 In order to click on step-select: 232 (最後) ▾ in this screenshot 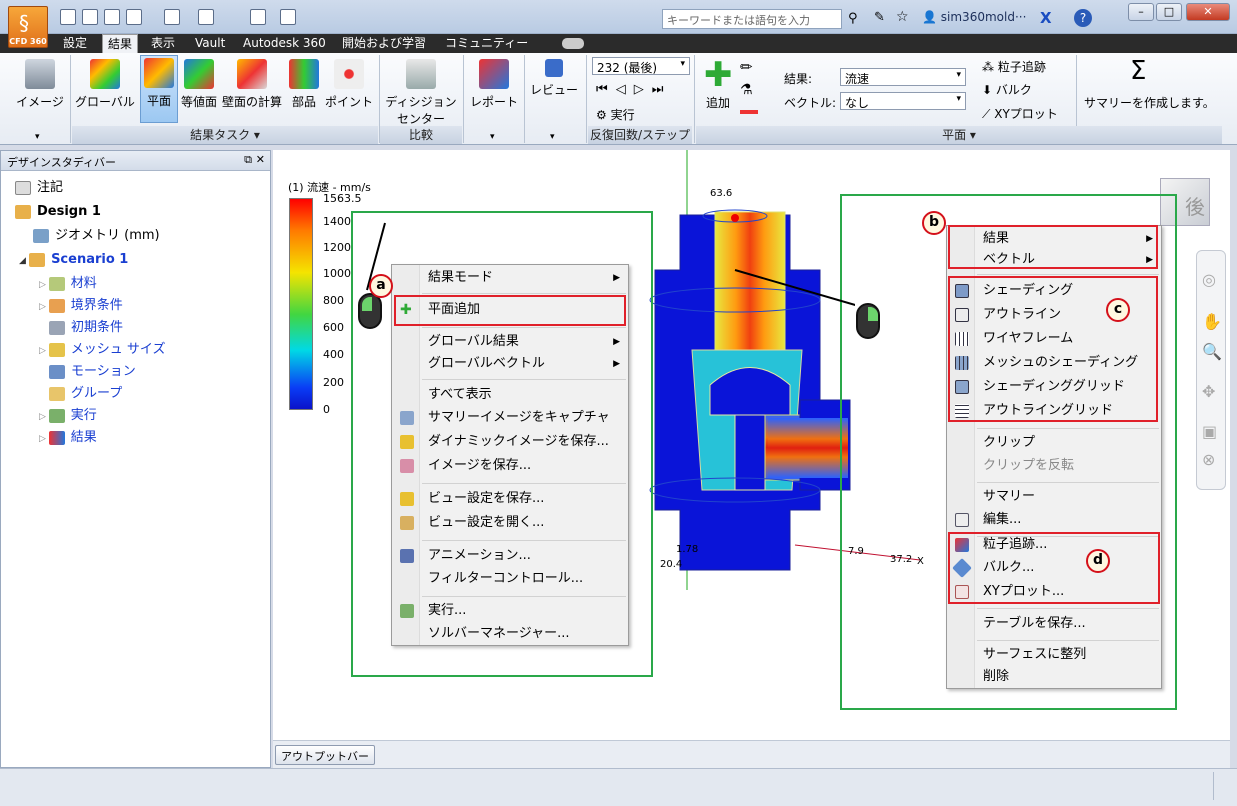, I will do `click(641, 66)`.